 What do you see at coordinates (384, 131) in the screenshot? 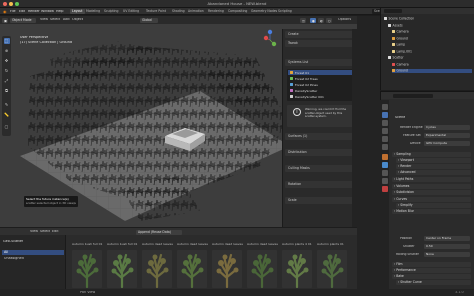
I see `view-layer-tab-icon` at bounding box center [384, 131].